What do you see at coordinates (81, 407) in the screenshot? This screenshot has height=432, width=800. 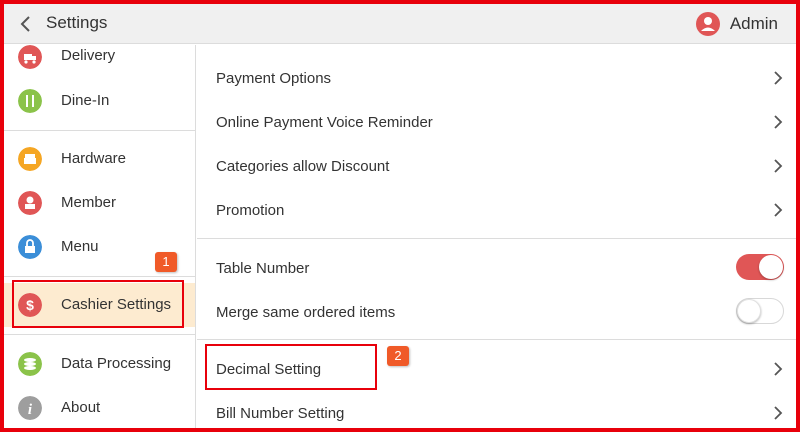 I see `sidebar-item-label: About` at bounding box center [81, 407].